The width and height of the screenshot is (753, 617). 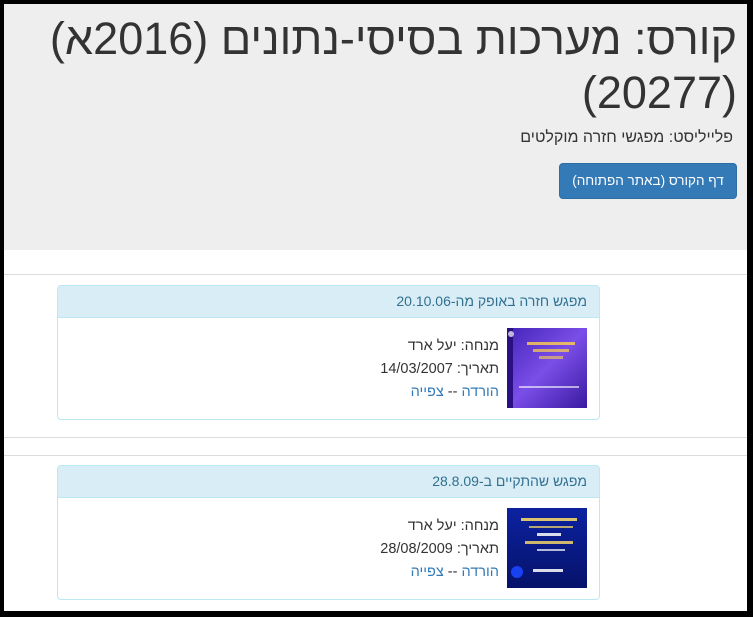 I want to click on date-value: 28/08/2009, so click(x=416, y=549).